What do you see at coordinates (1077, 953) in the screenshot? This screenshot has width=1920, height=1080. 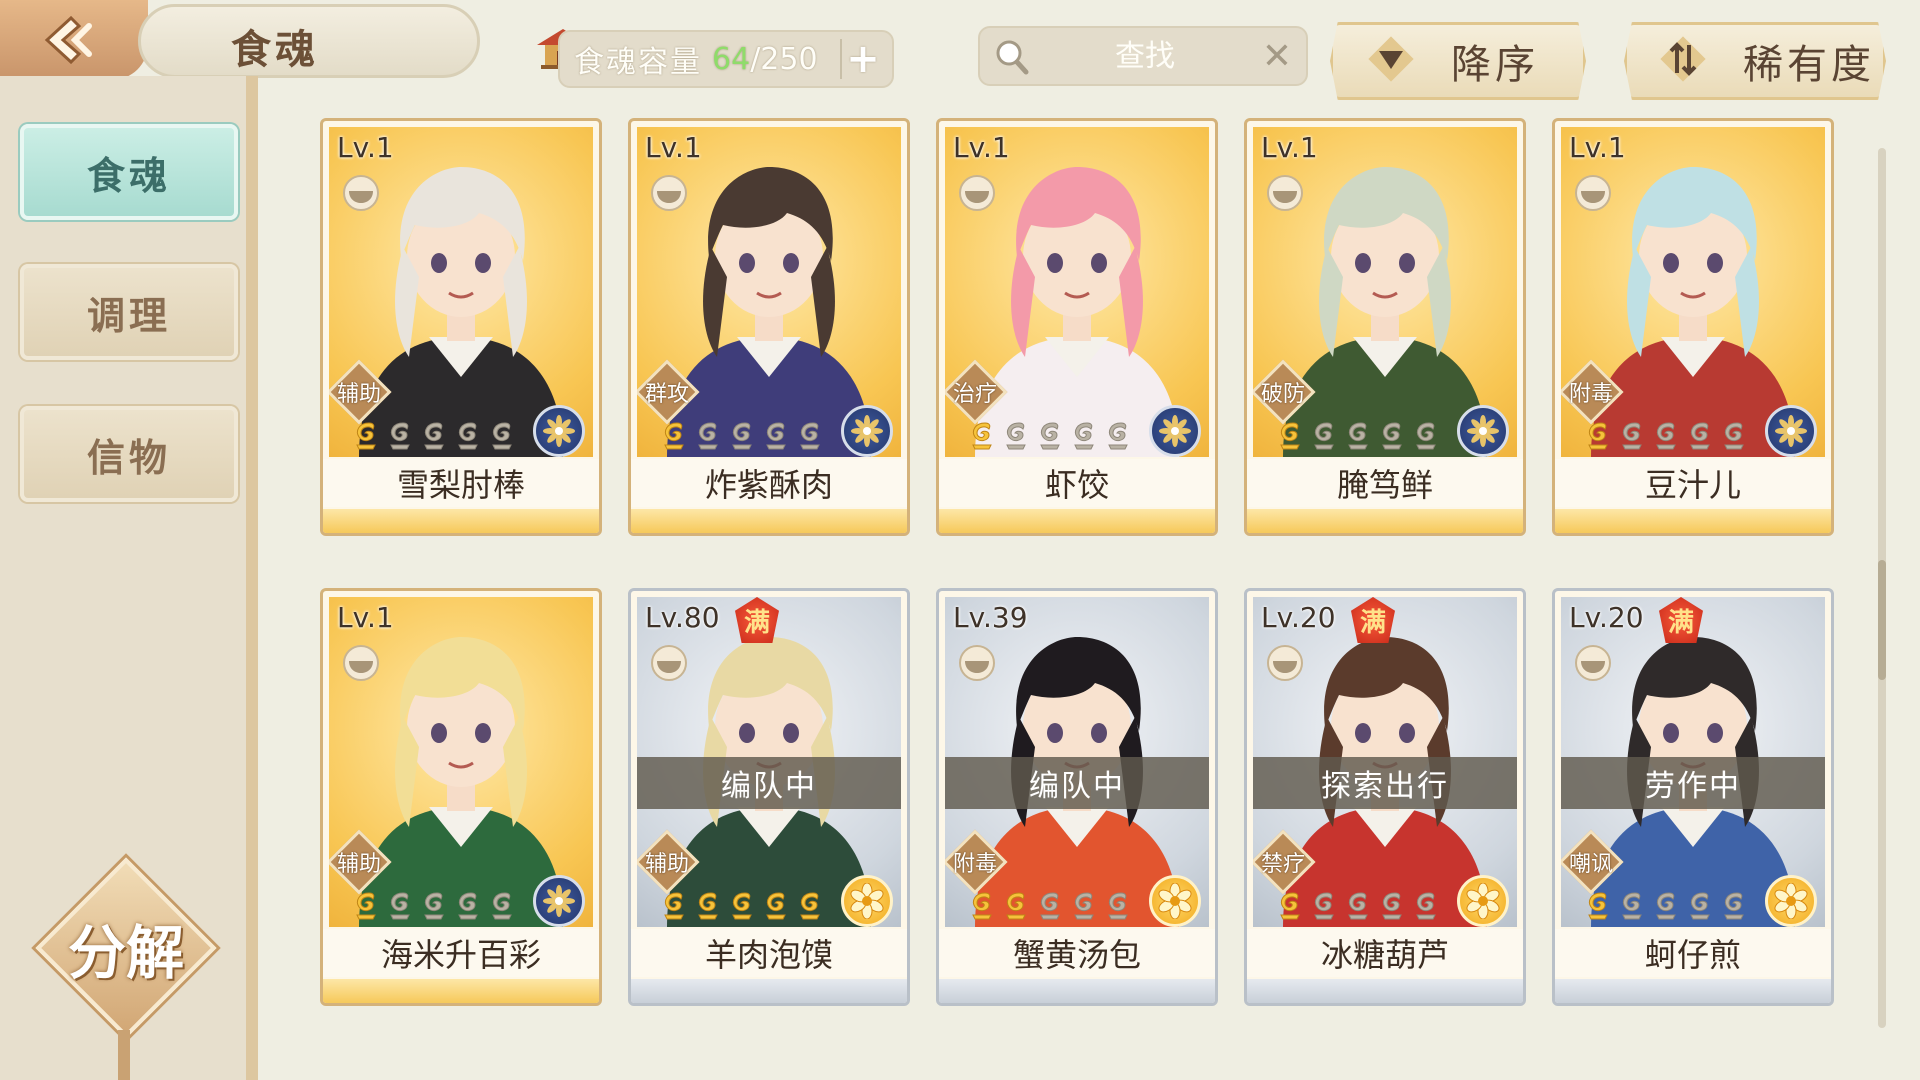 I see `food-soul-name: 蟹黄汤包` at bounding box center [1077, 953].